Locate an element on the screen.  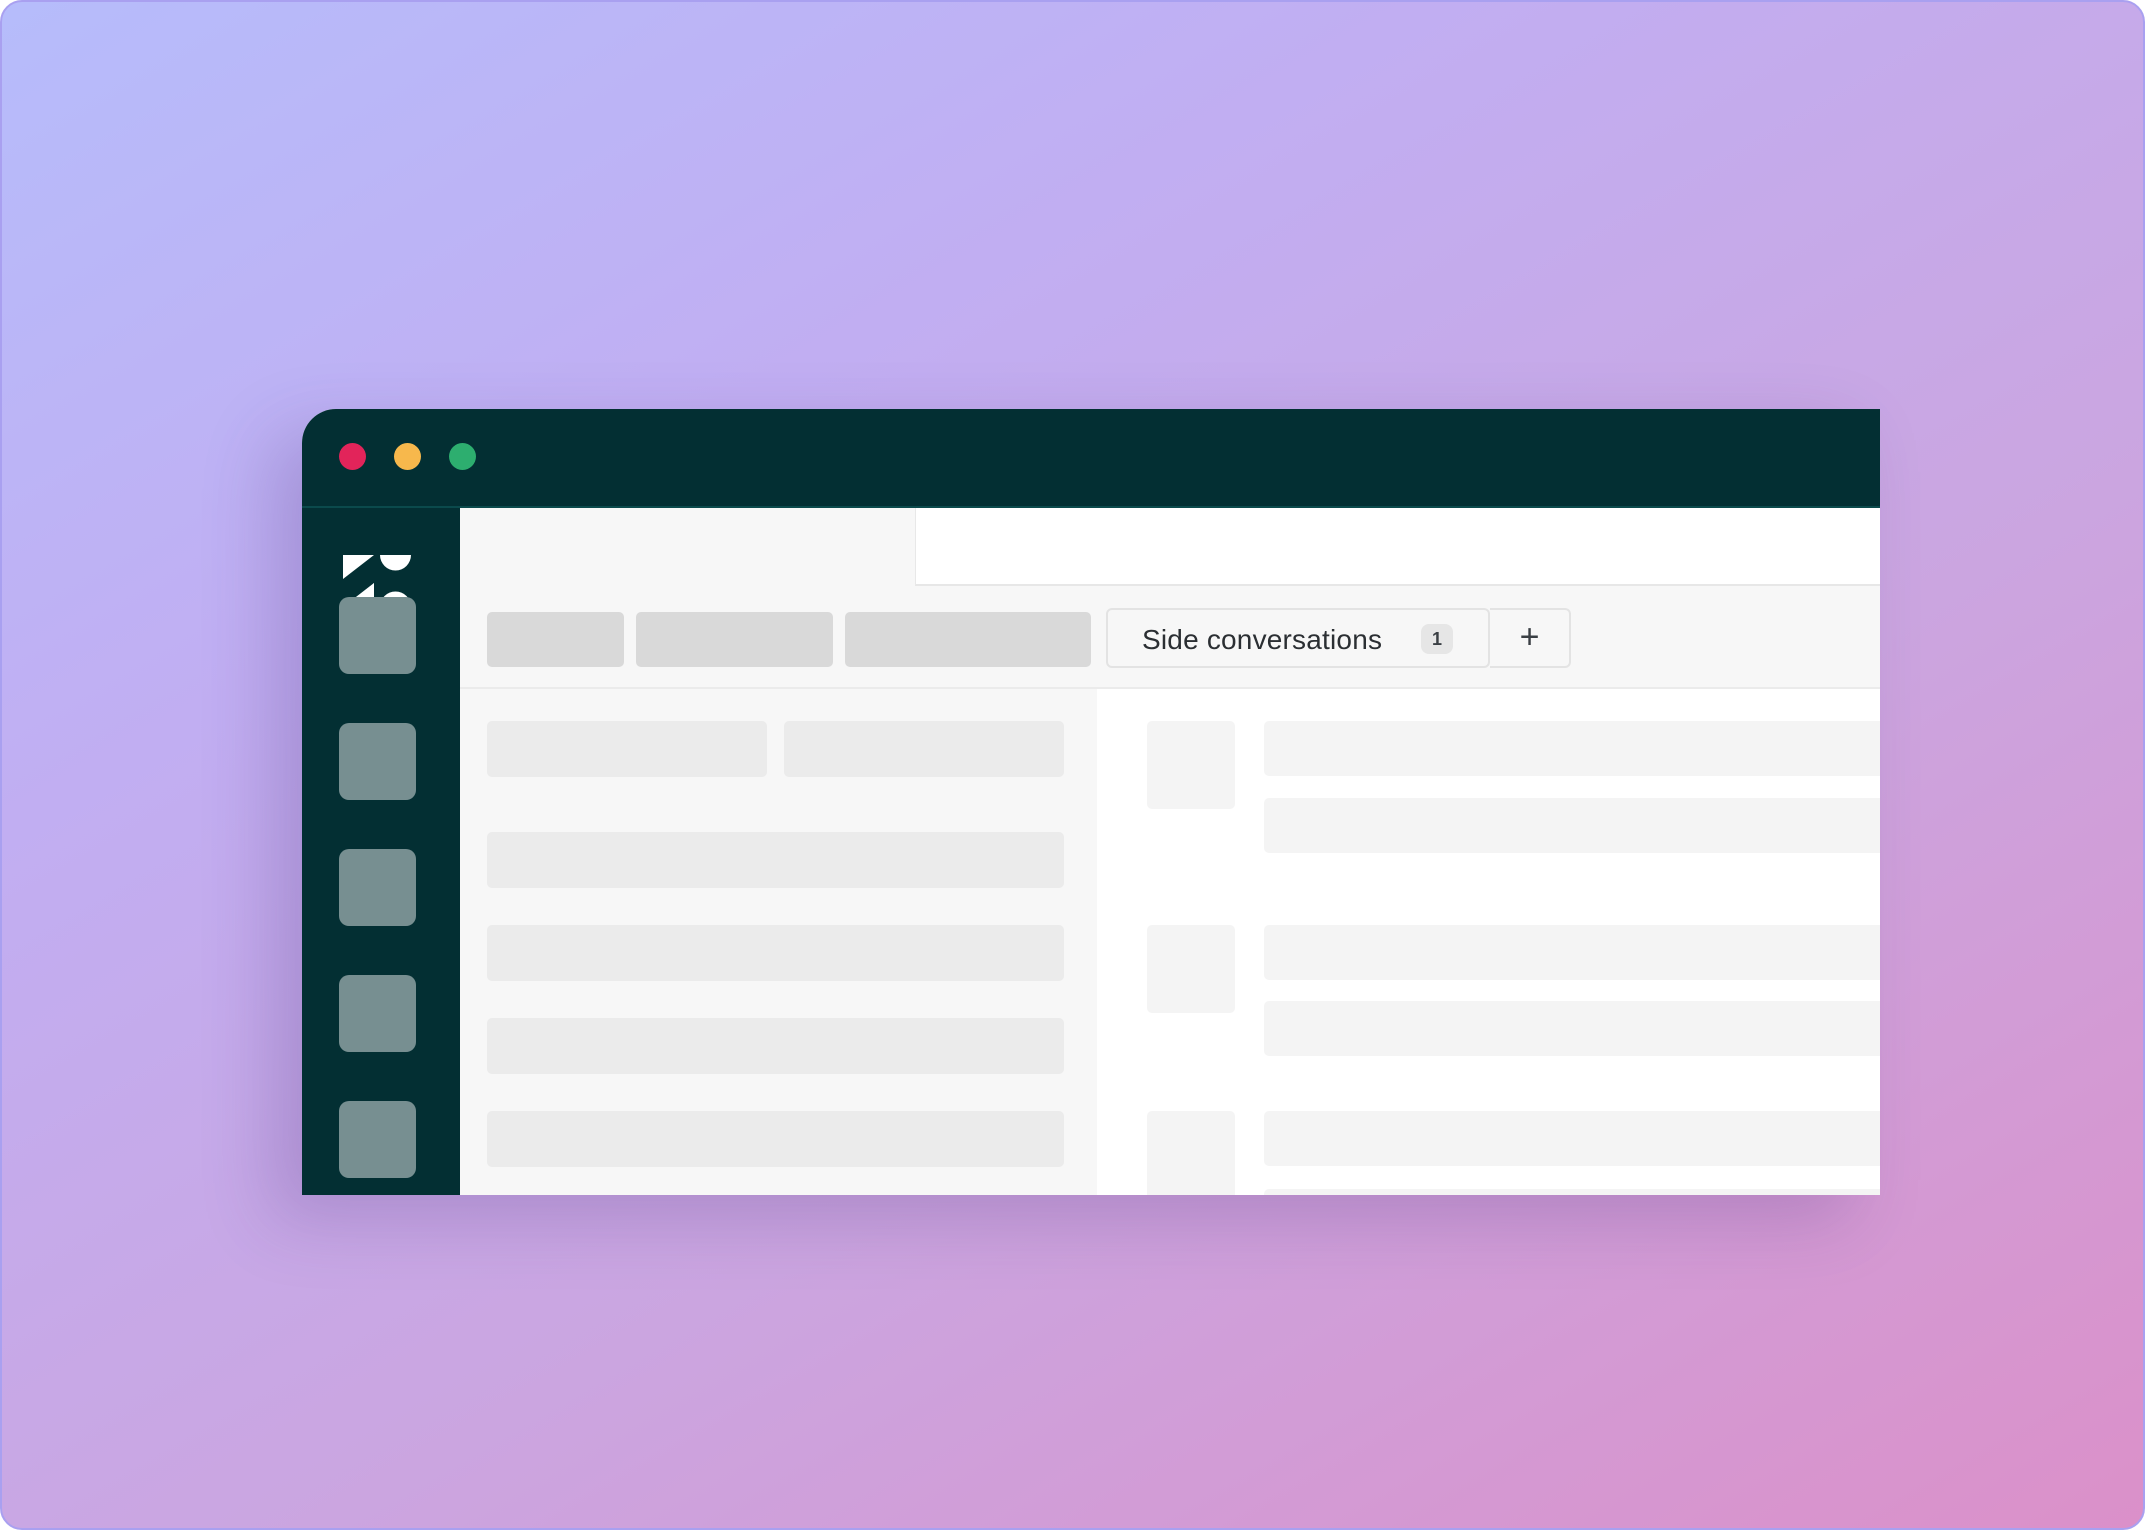
maximize-window-button is located at coordinates (462, 456).